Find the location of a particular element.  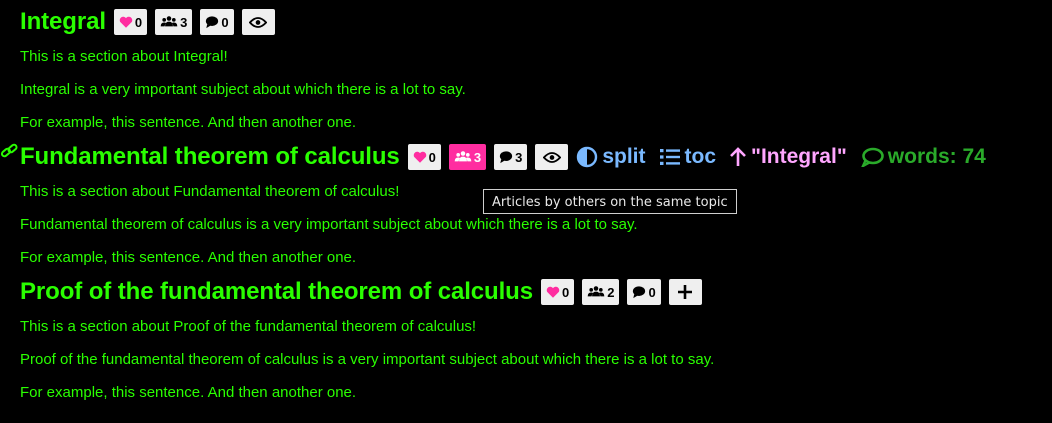

new-article-button is located at coordinates (685, 292).